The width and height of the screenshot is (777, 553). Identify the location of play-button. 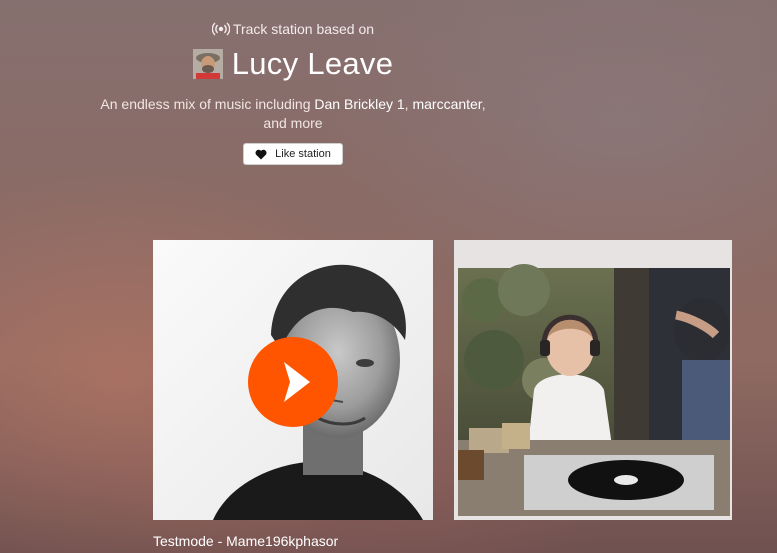
(293, 382).